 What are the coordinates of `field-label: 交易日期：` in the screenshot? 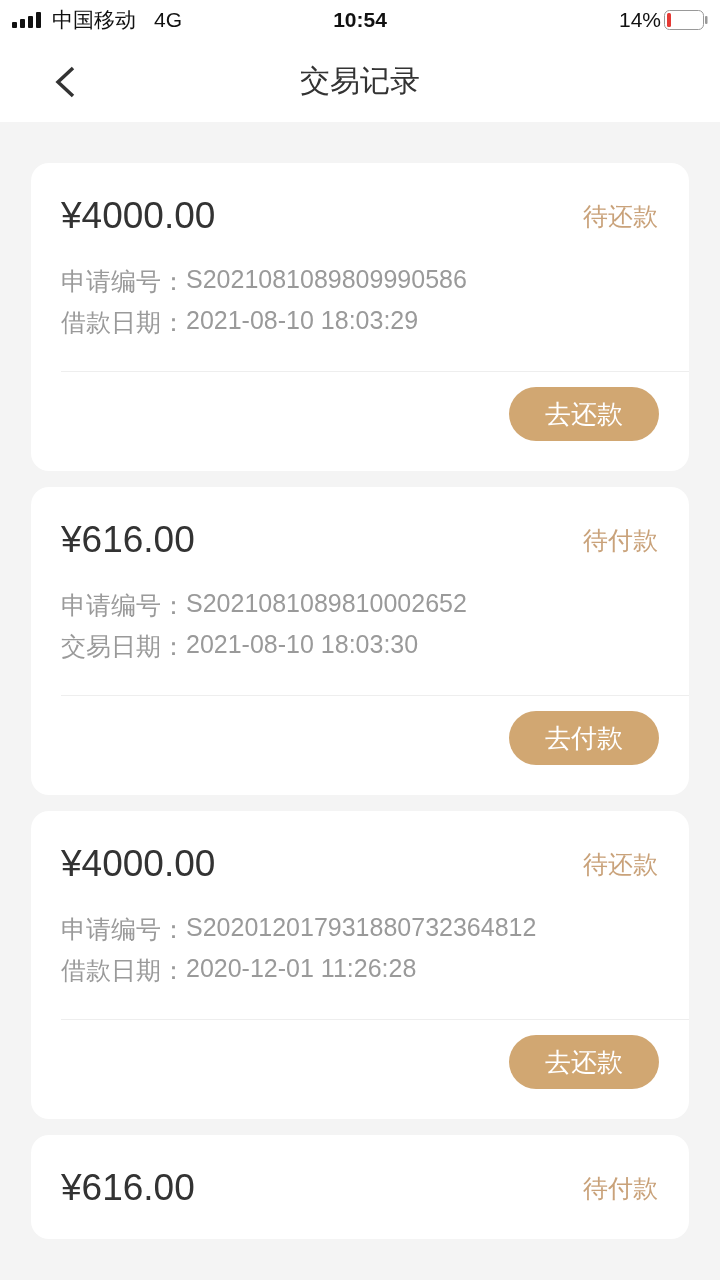 It's located at (123, 646).